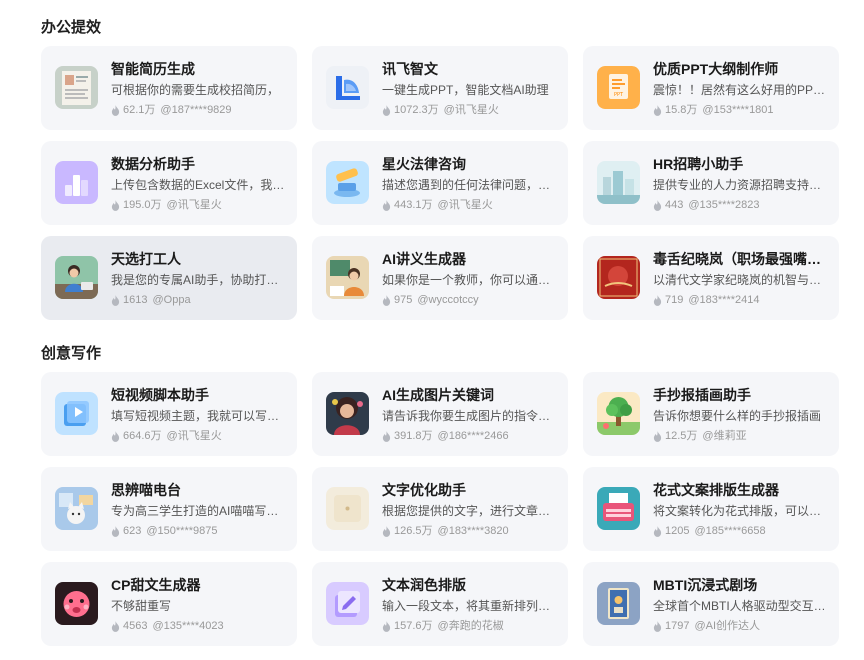  Describe the element at coordinates (169, 604) in the screenshot. I see `agent-card: CP甜文生成器 不够甜重写 4563 @135****4023` at that location.